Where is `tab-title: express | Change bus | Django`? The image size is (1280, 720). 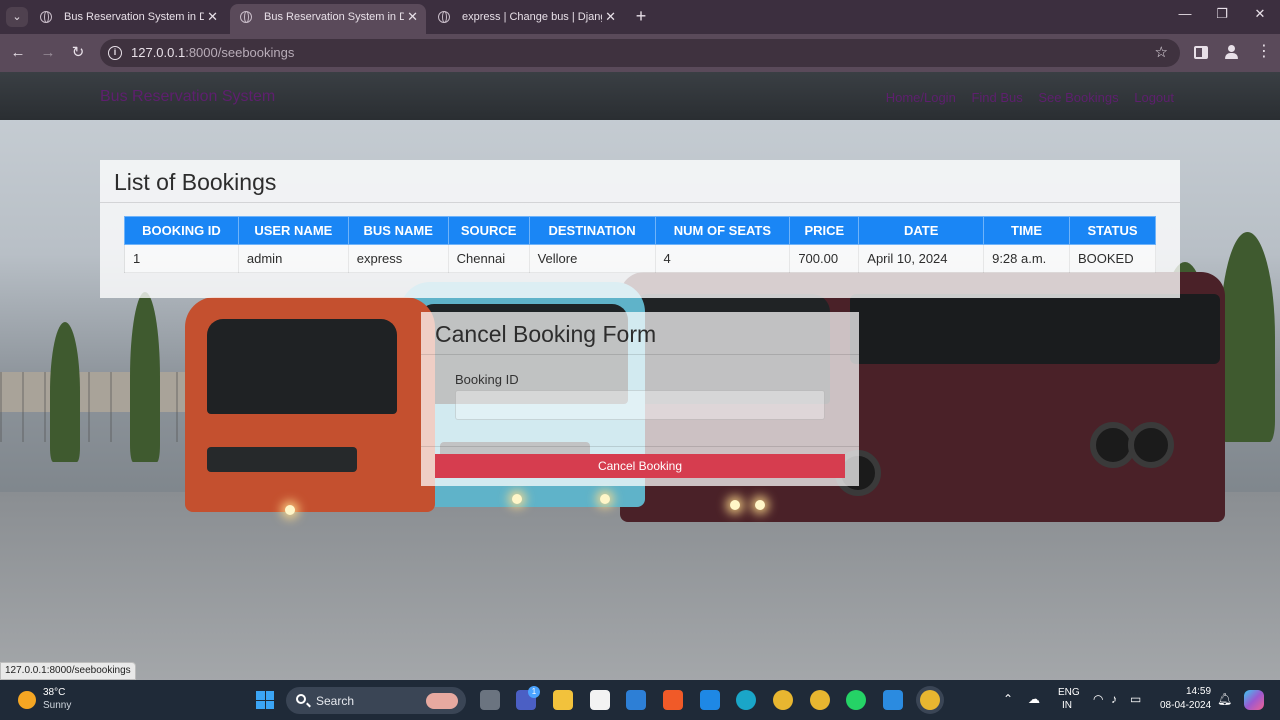 tab-title: express | Change bus | Django is located at coordinates (532, 17).